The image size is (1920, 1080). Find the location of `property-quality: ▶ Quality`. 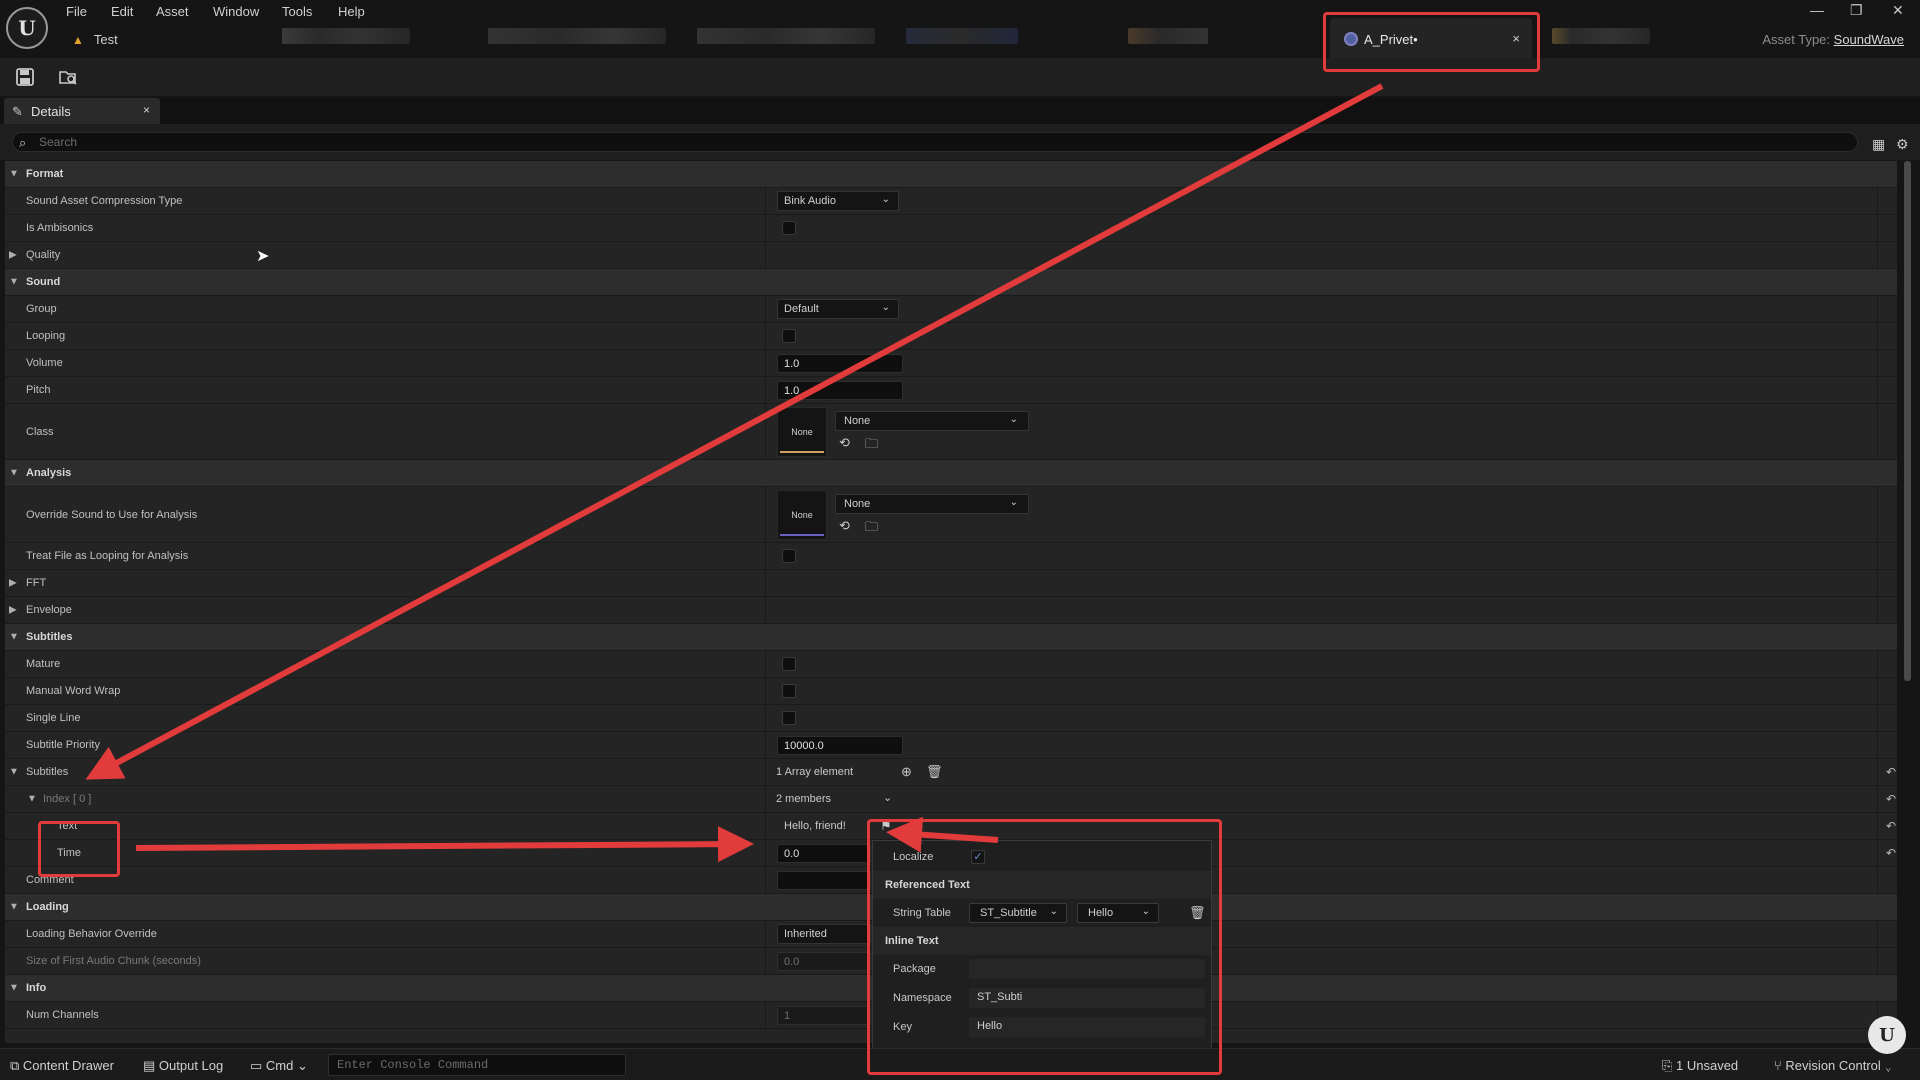

property-quality: ▶ Quality is located at coordinates (951, 255).